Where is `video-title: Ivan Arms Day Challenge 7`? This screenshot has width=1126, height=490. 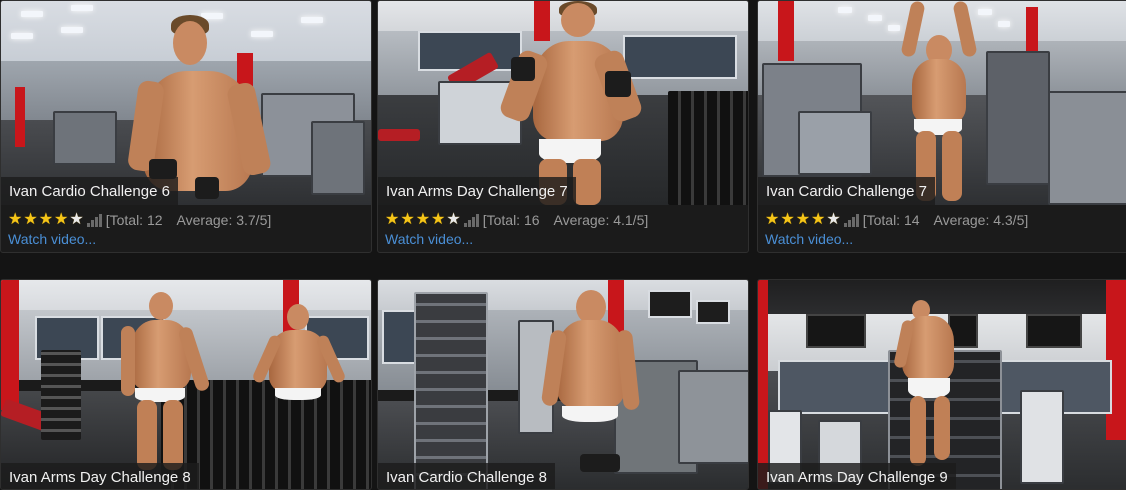
video-title: Ivan Arms Day Challenge 7 is located at coordinates (477, 191).